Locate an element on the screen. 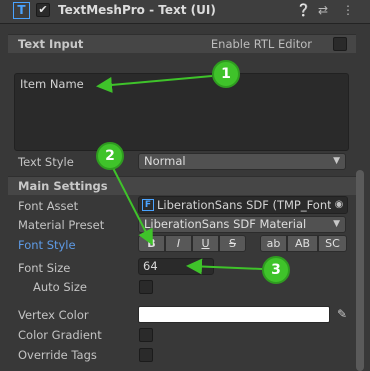  callout-1-arrow is located at coordinates (154, 84).